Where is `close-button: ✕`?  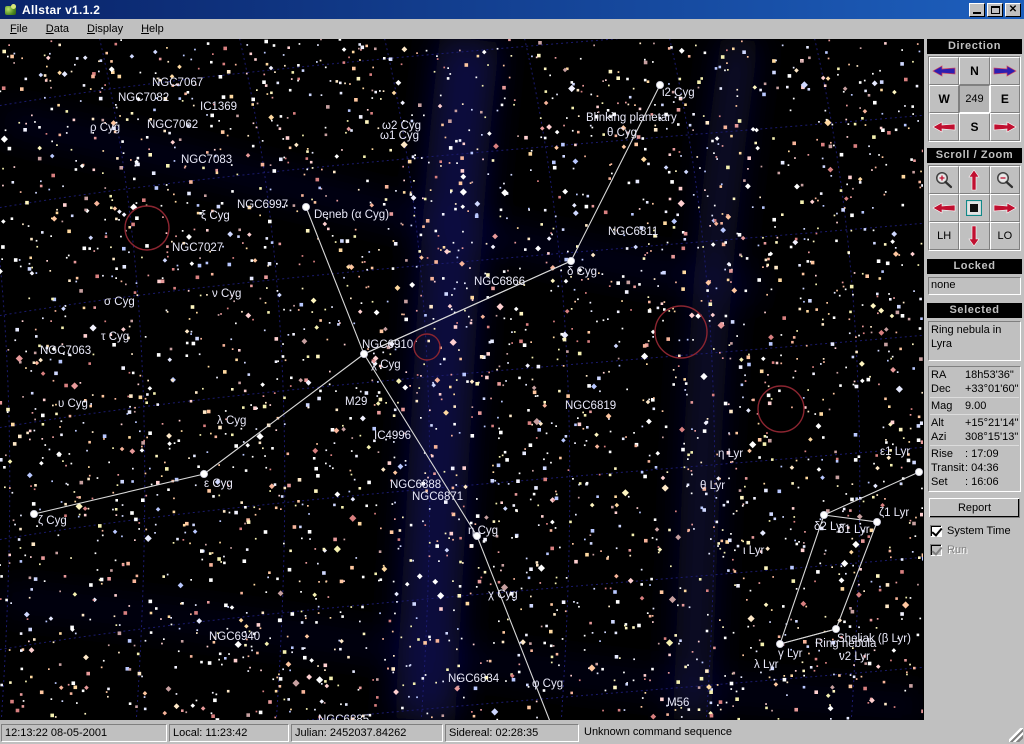 close-button: ✕ is located at coordinates (1013, 9).